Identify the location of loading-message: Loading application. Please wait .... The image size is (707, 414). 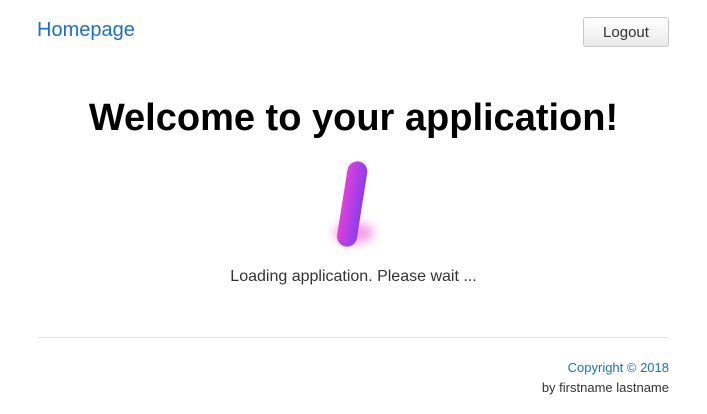
(353, 276).